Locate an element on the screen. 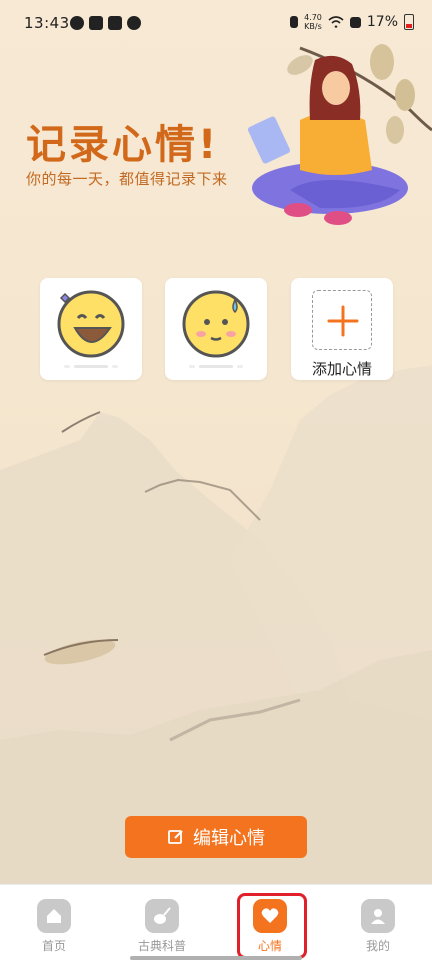 The height and width of the screenshot is (964, 432). add-mood-label: 添加心情 is located at coordinates (341, 369).